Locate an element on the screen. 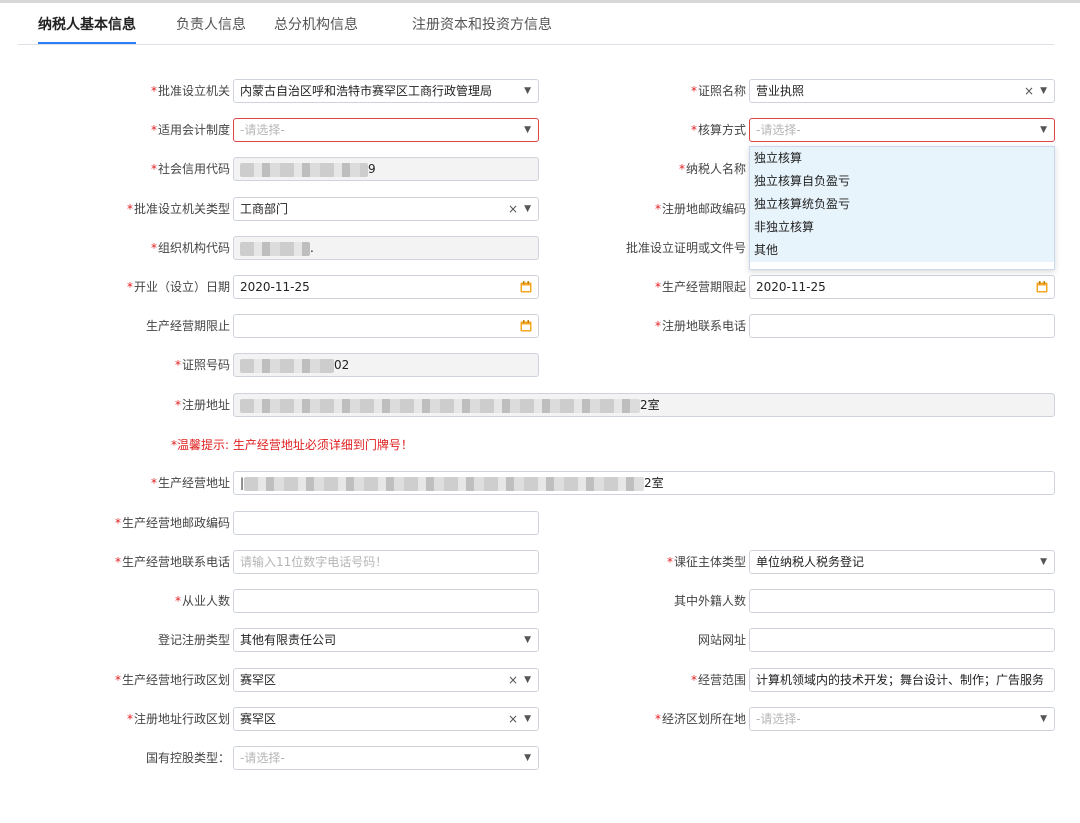 This screenshot has height=823, width=1080. label-reg-address: *注册地址 is located at coordinates (202, 405).